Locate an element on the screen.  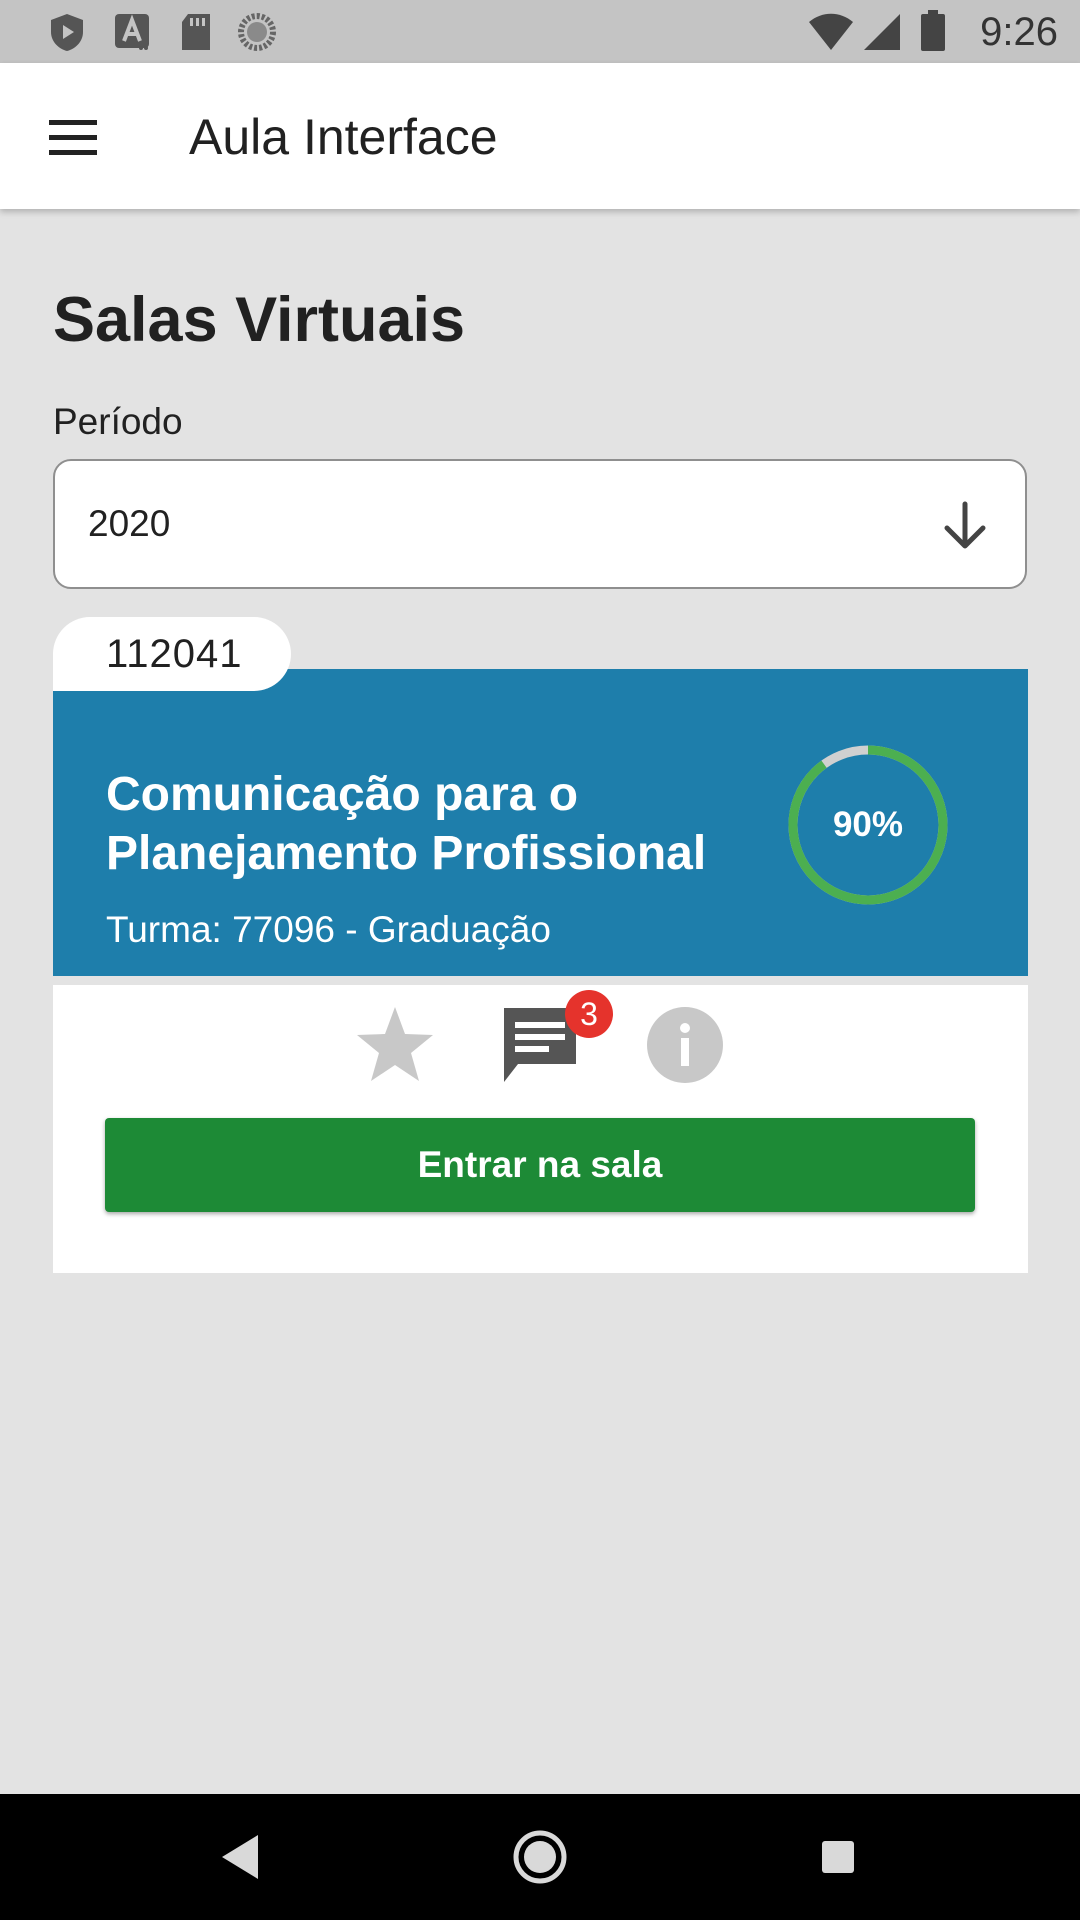
page-title: Salas Virtuais is located at coordinates (259, 320).